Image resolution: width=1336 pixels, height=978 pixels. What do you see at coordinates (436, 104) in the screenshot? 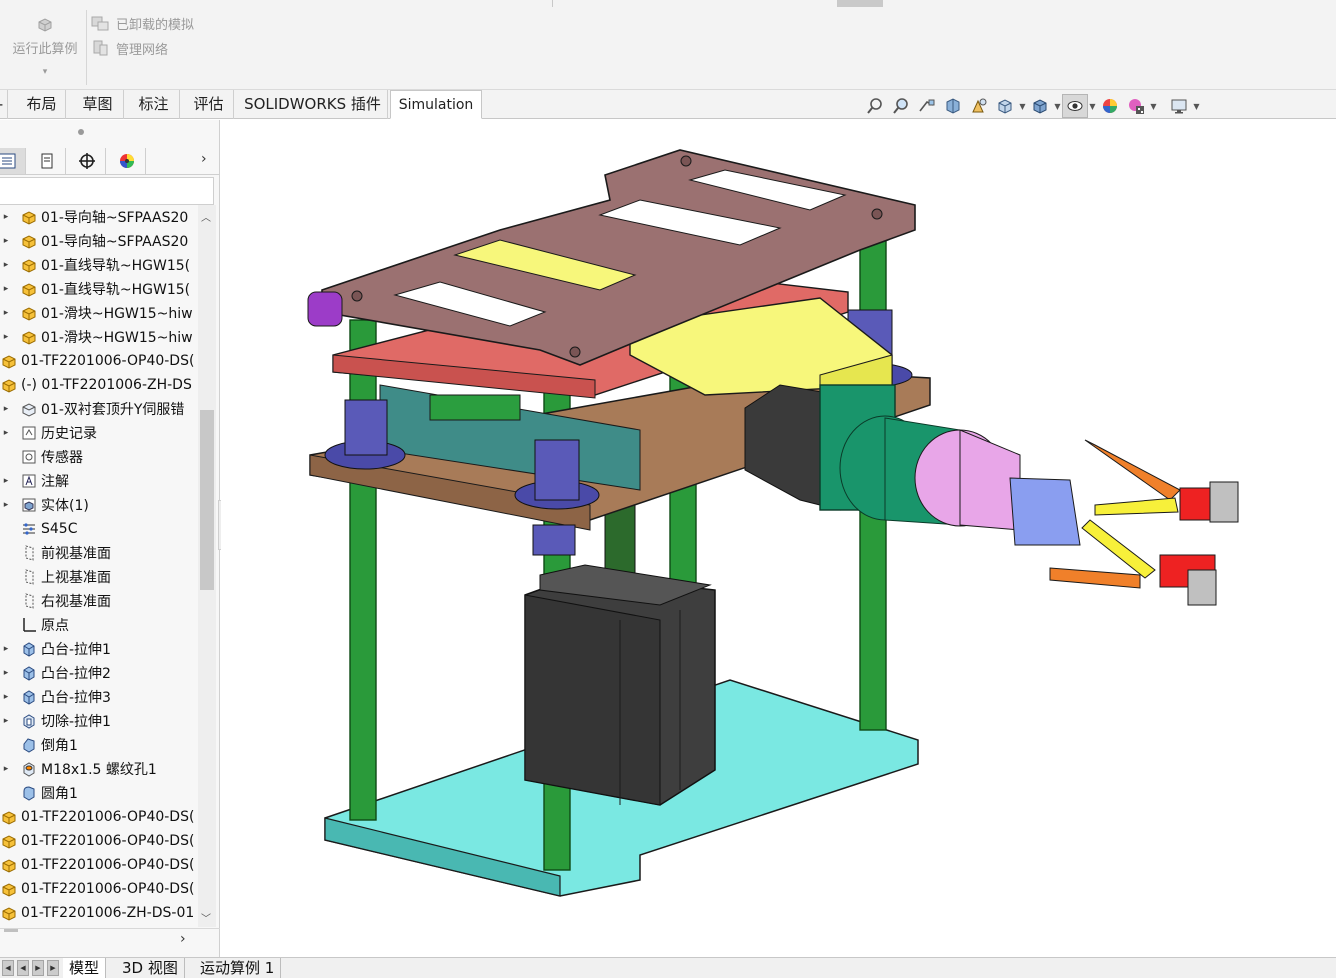
I see `tab-simulation: Simulation` at bounding box center [436, 104].